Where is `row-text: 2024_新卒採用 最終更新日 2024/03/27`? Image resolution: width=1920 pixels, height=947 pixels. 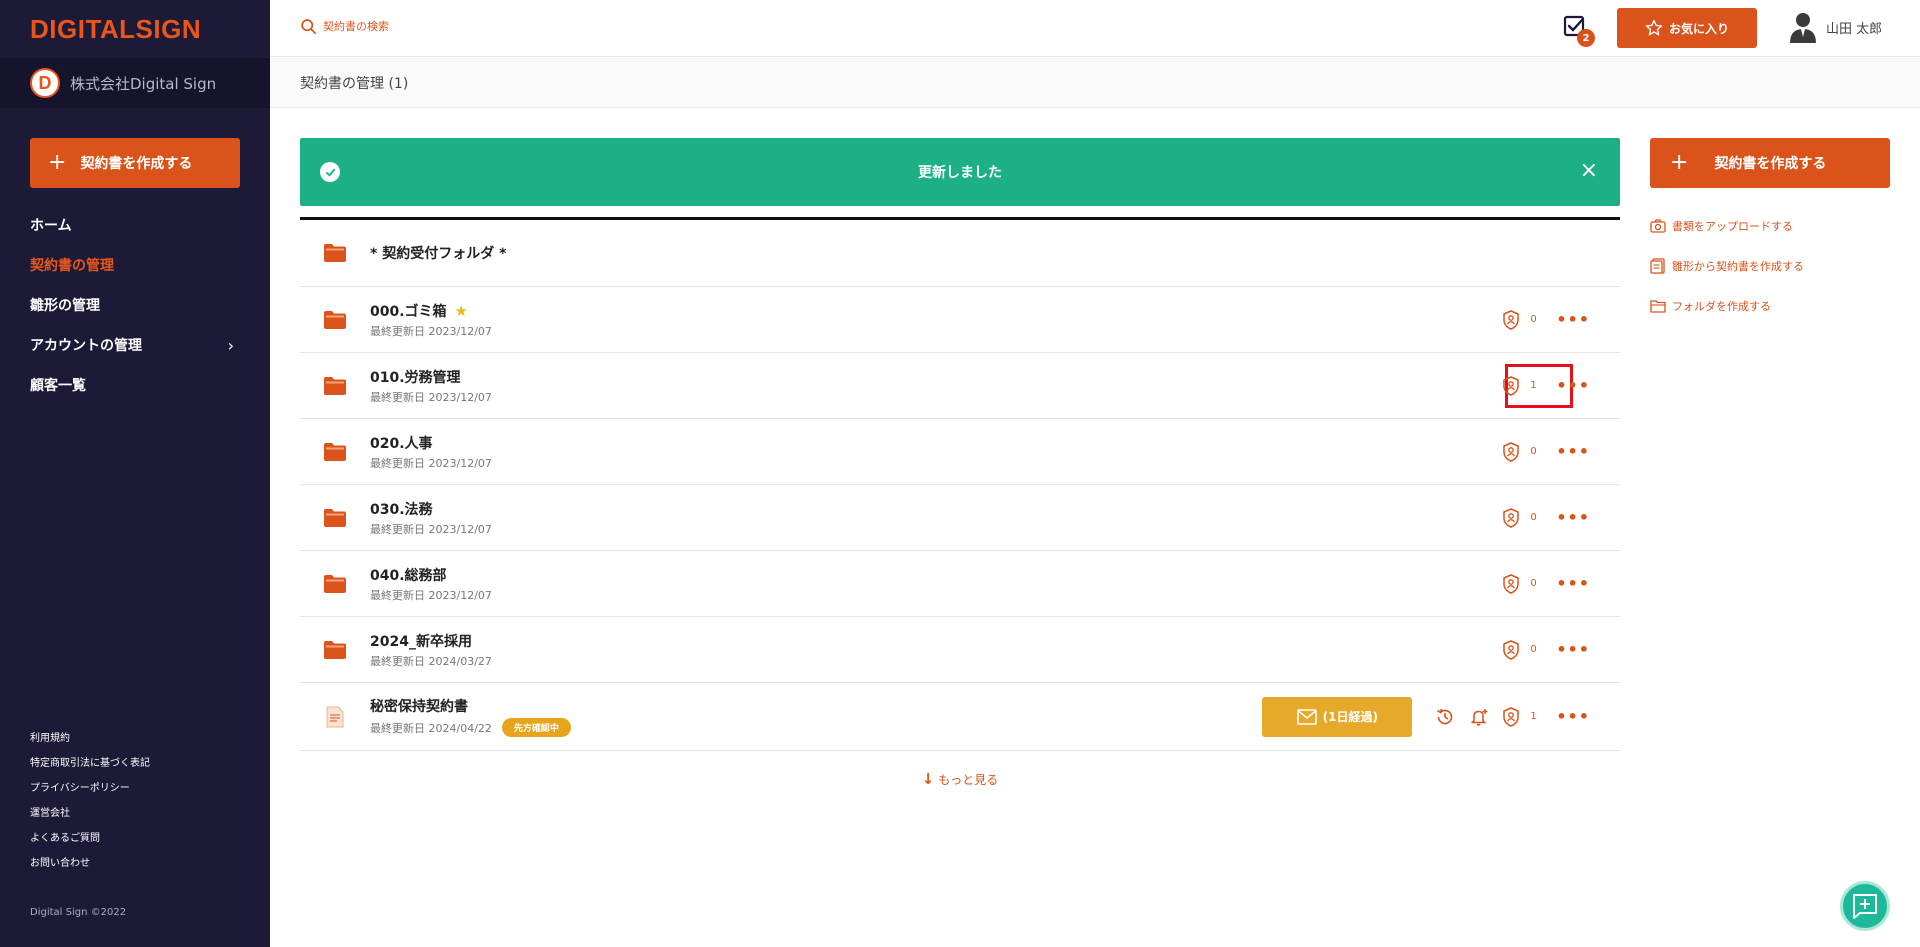
row-text: 2024_新卒採用 最終更新日 2024/03/27 is located at coordinates (431, 650).